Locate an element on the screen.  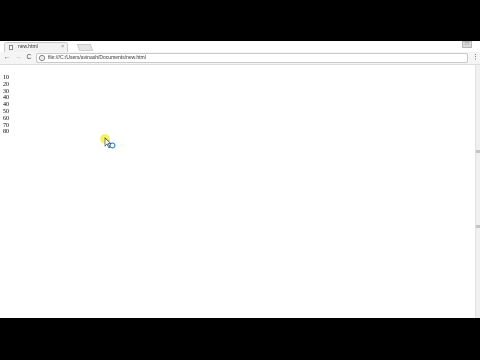
list-item: 80 is located at coordinates (6, 132).